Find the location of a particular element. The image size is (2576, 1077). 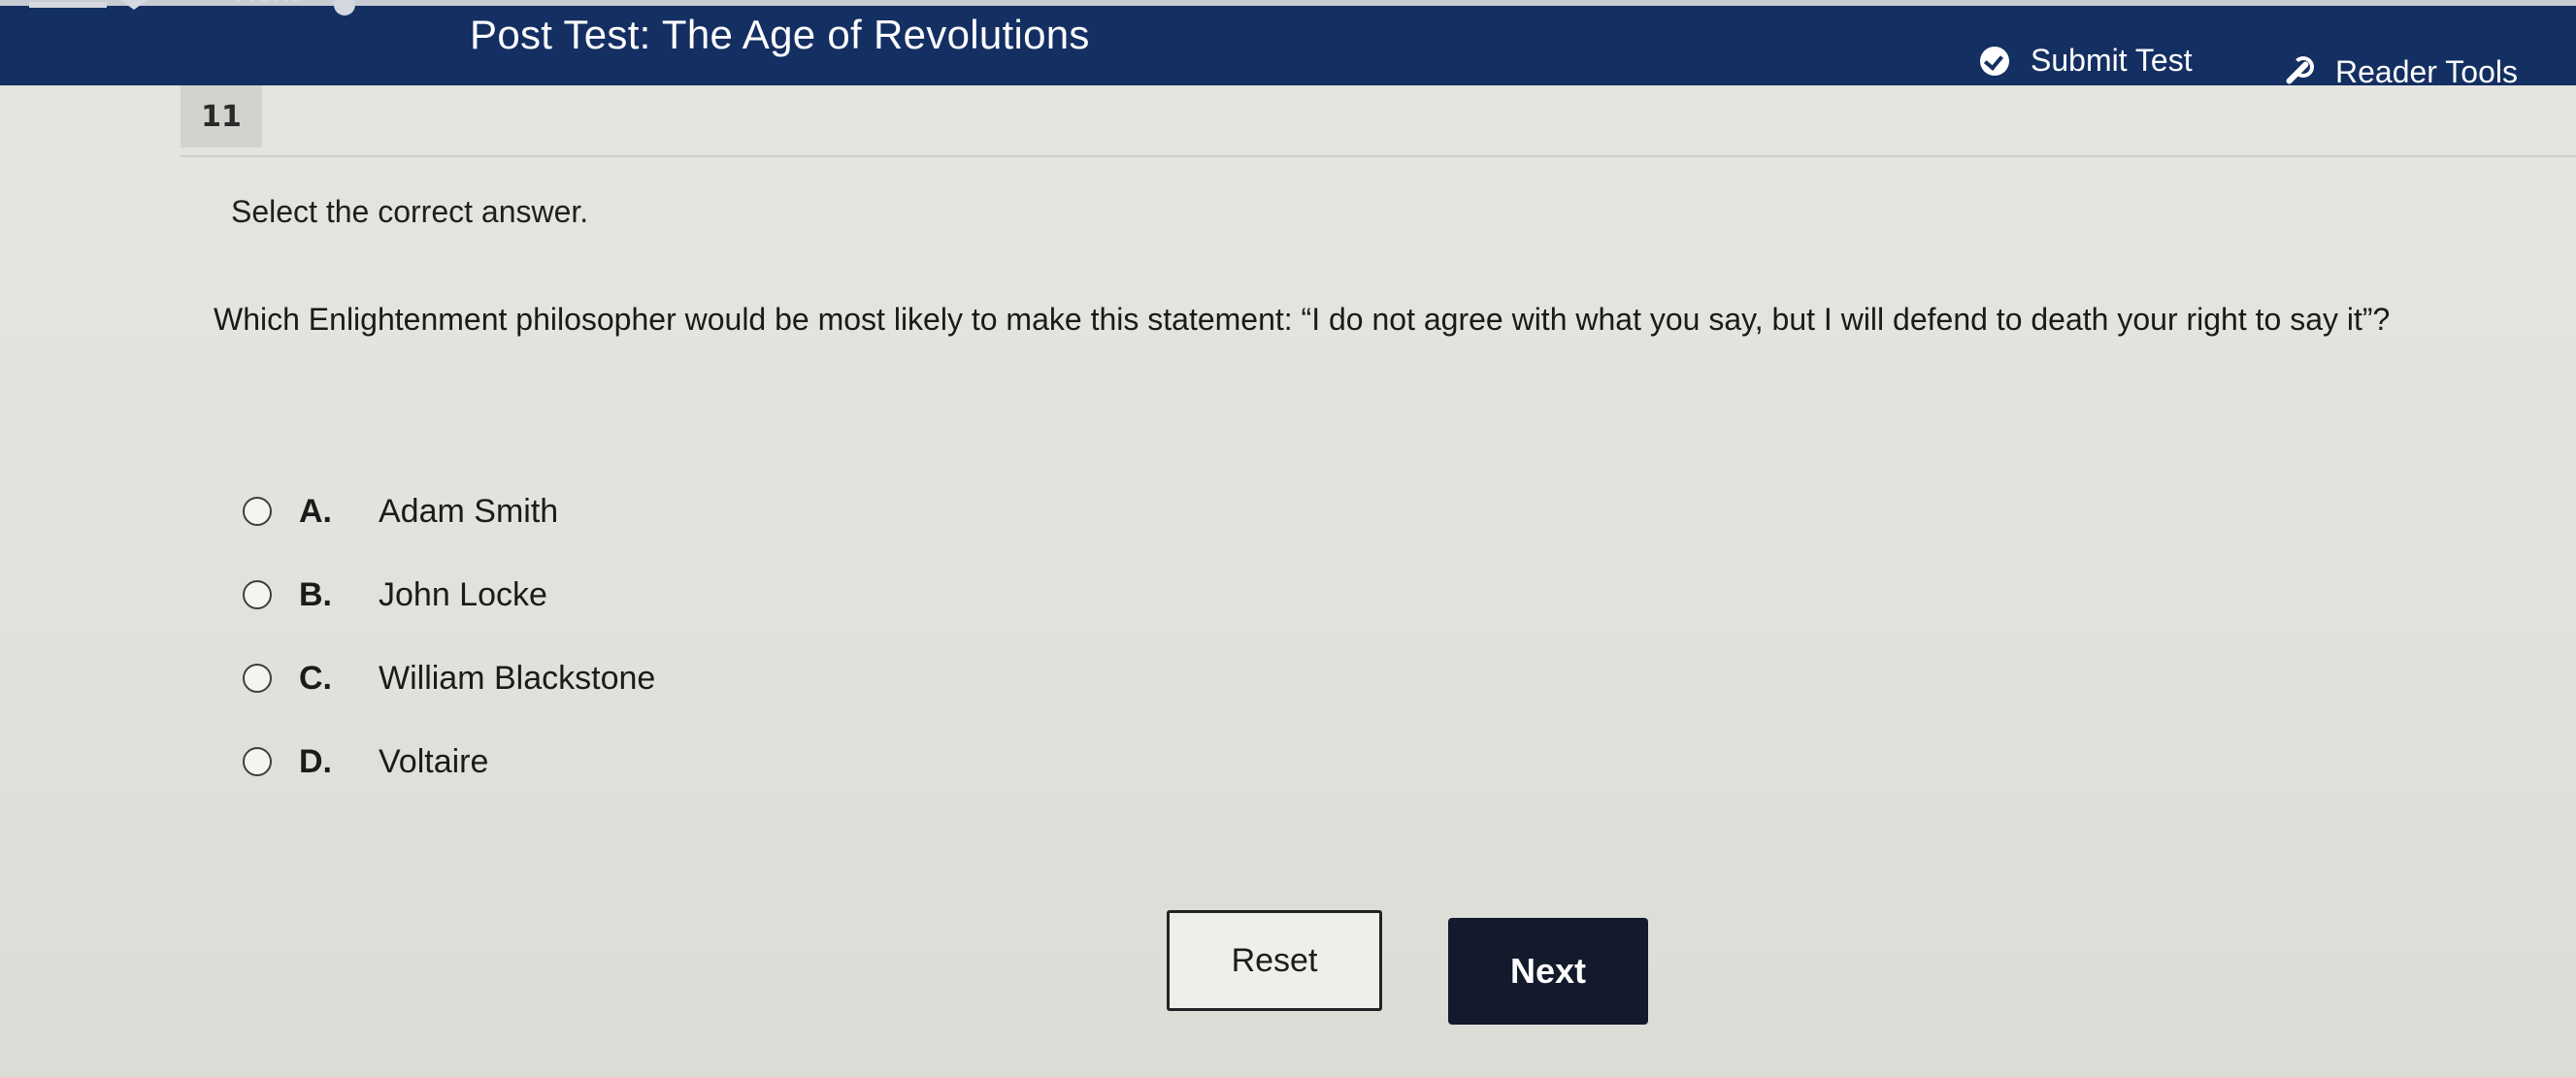

arrow-right-icon is located at coordinates (344, 8).